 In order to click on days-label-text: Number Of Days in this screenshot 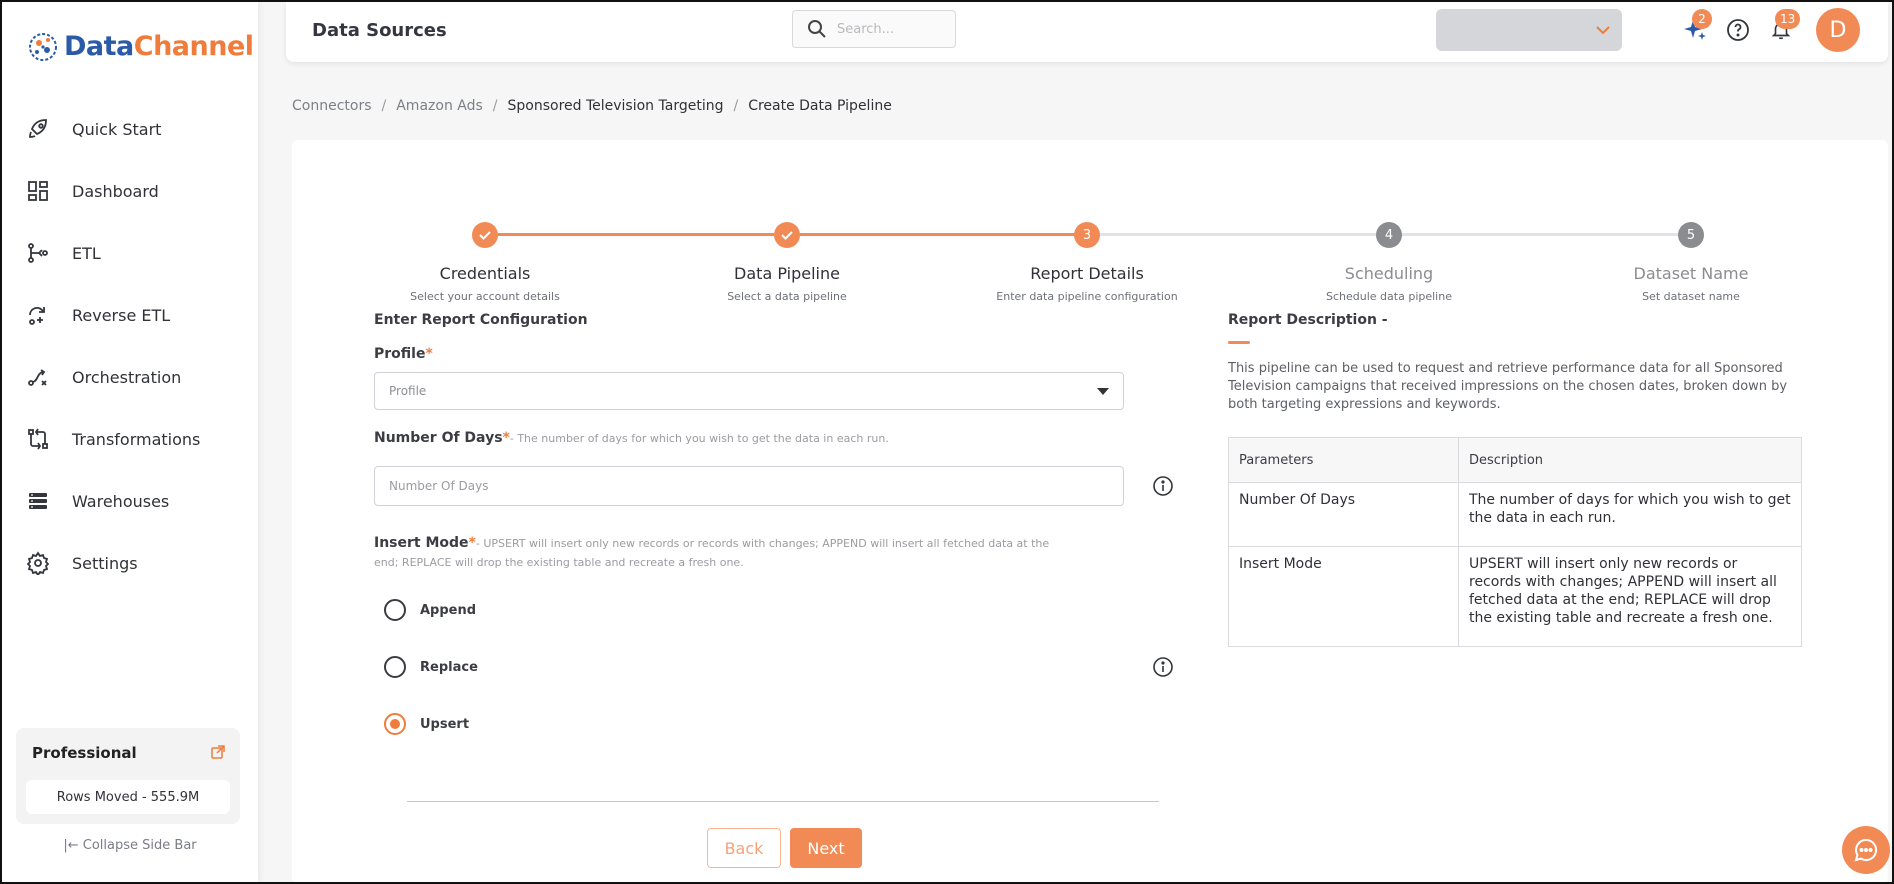, I will do `click(438, 438)`.